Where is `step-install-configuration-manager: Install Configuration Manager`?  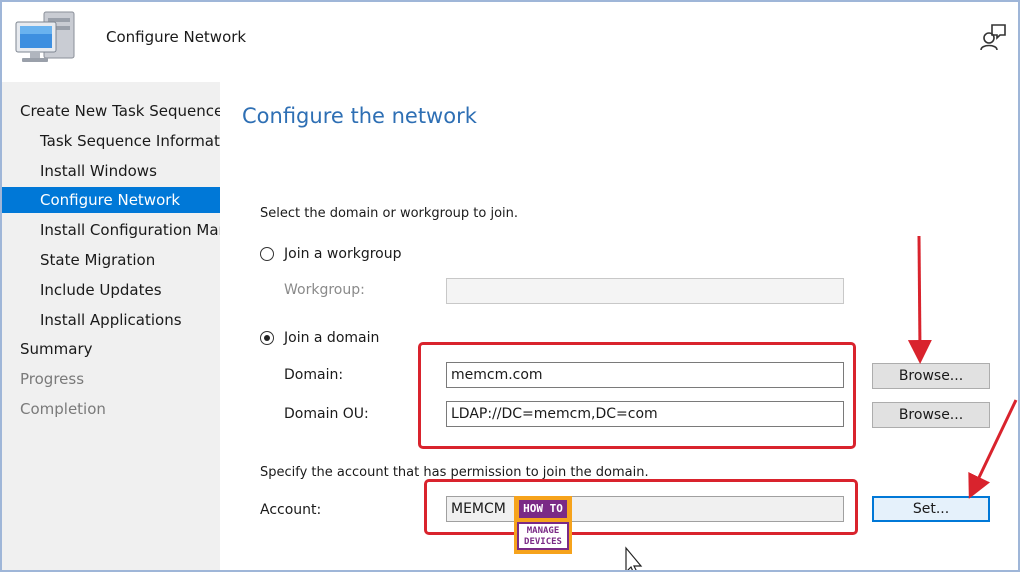
step-install-configuration-manager: Install Configuration Manager is located at coordinates (111, 230).